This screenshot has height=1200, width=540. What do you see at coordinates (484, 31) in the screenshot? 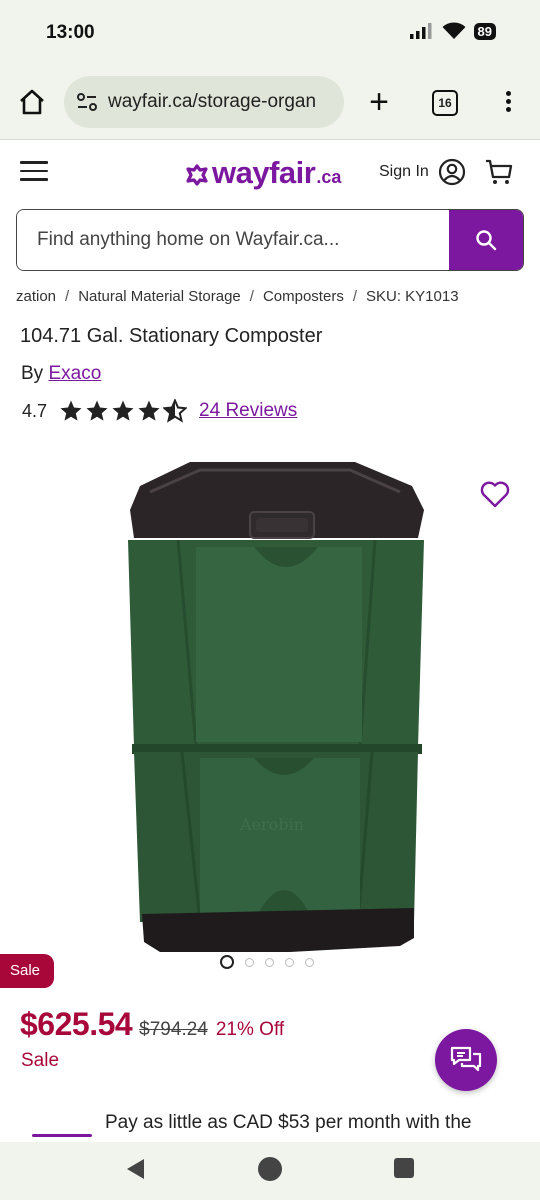
I see `battery-indicator: 89` at bounding box center [484, 31].